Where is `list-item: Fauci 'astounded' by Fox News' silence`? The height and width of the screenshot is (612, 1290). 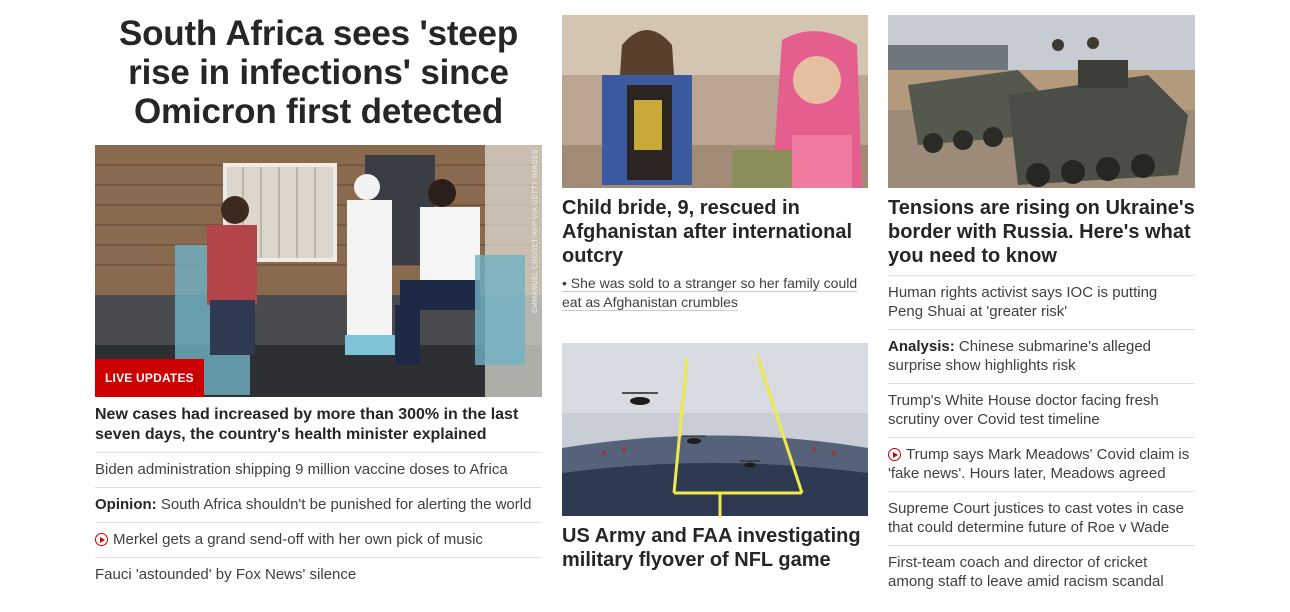 list-item: Fauci 'astounded' by Fox News' silence is located at coordinates (318, 574).